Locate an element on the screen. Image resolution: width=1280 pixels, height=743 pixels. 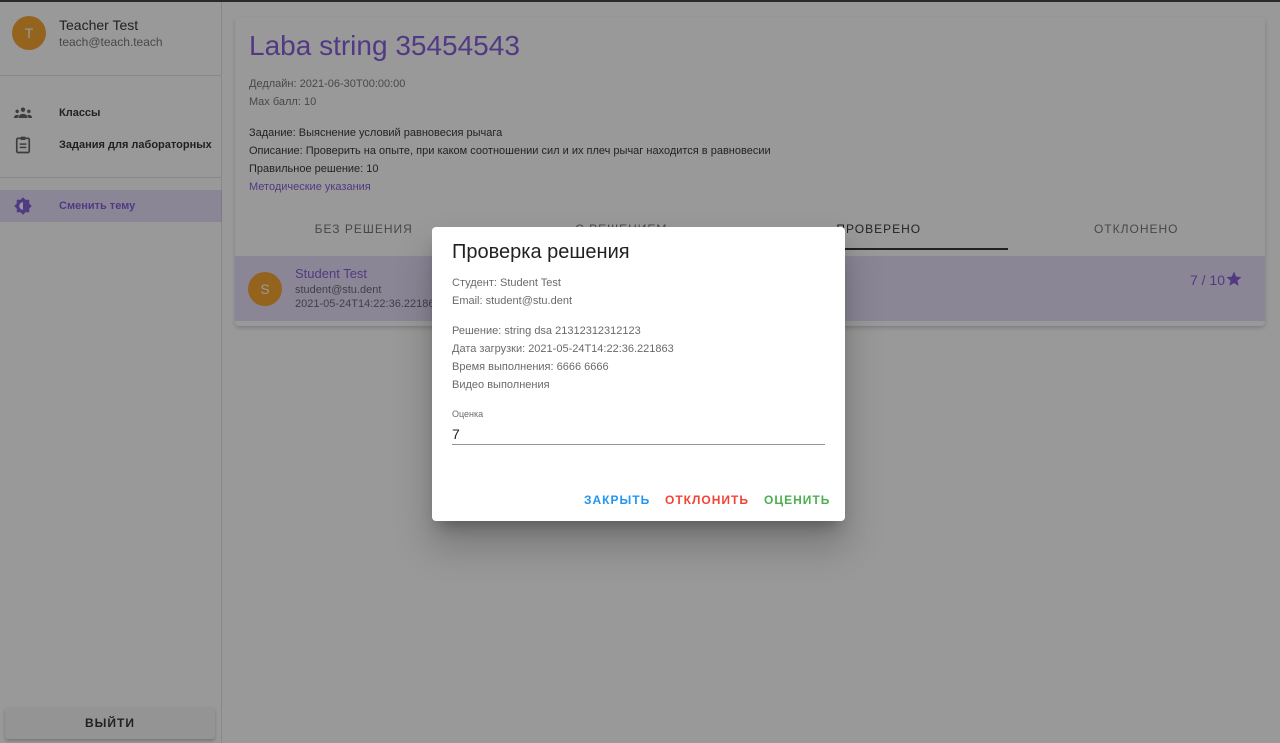
close-button: ЗАКРЫТЬ is located at coordinates (617, 500).